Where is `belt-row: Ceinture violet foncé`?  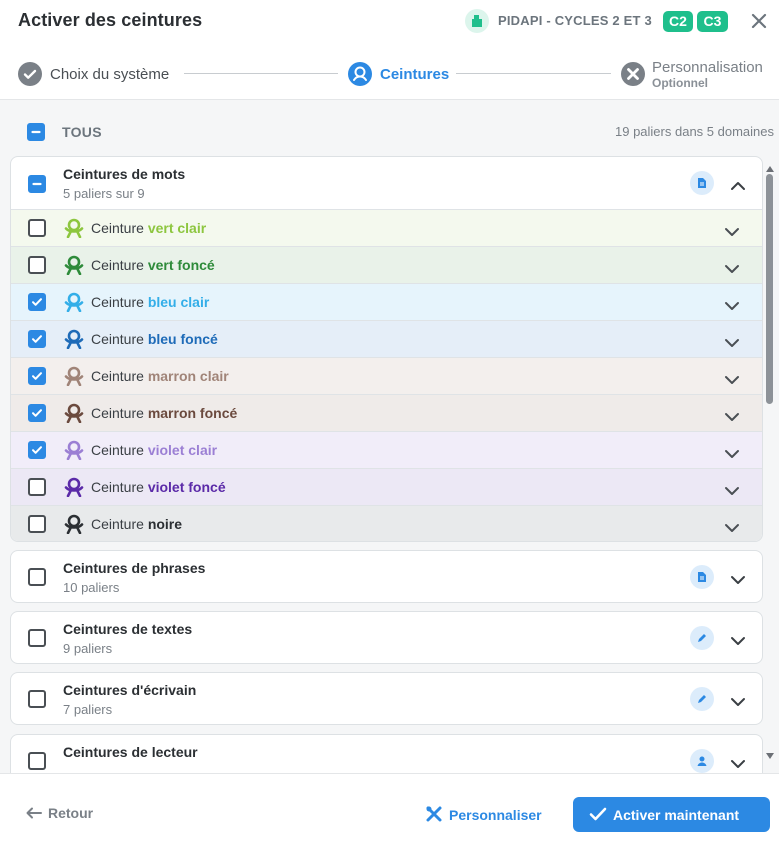 belt-row: Ceinture violet foncé is located at coordinates (386, 486).